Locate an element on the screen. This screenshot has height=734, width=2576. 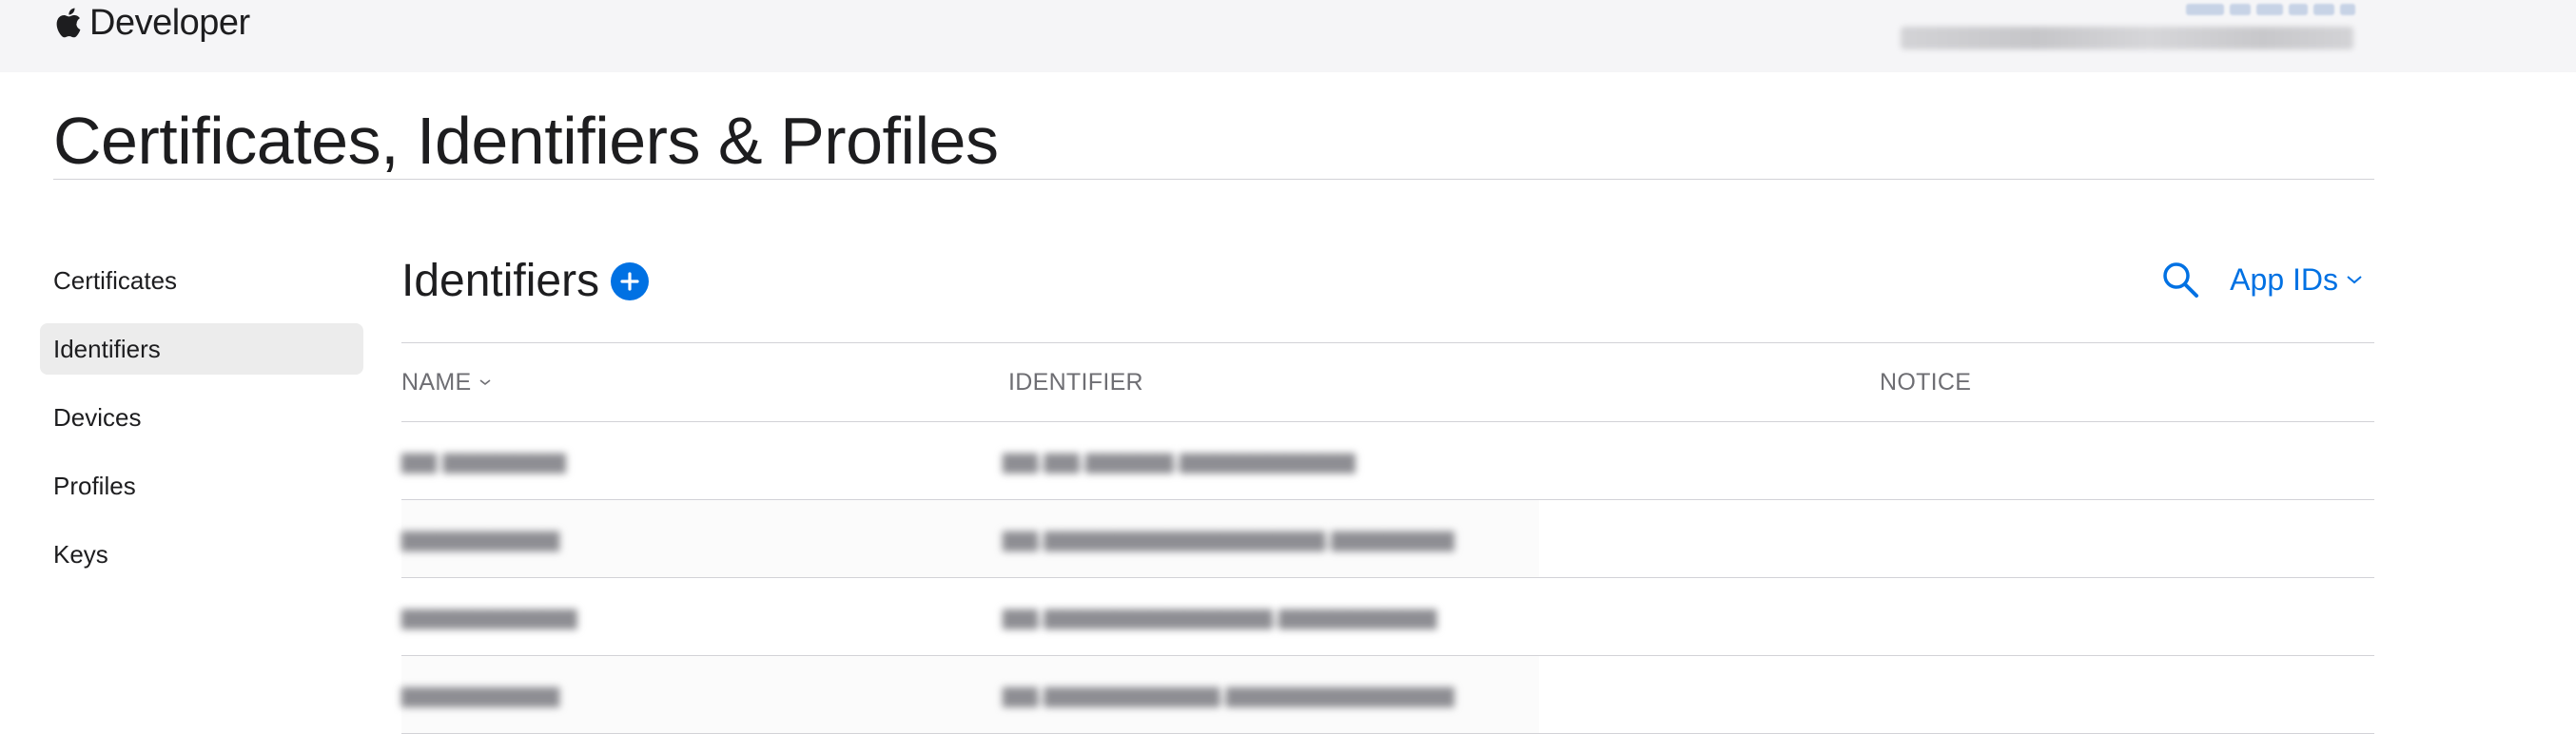
search-icon is located at coordinates (2181, 280).